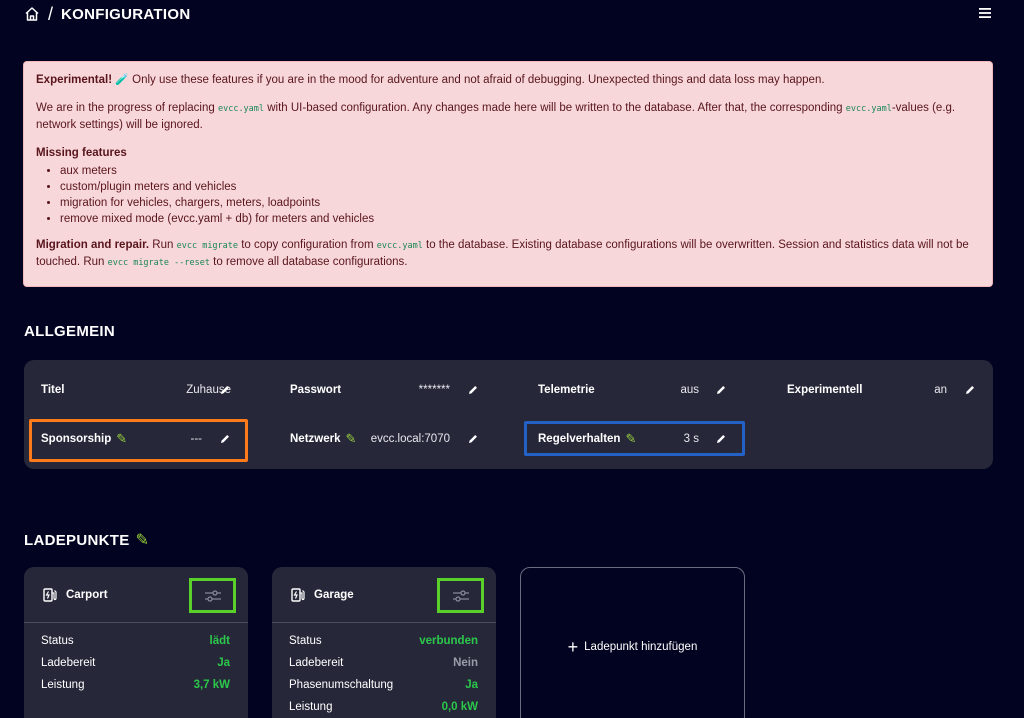 This screenshot has width=1024, height=718. What do you see at coordinates (985, 13) in the screenshot?
I see `hamburger-menu-icon` at bounding box center [985, 13].